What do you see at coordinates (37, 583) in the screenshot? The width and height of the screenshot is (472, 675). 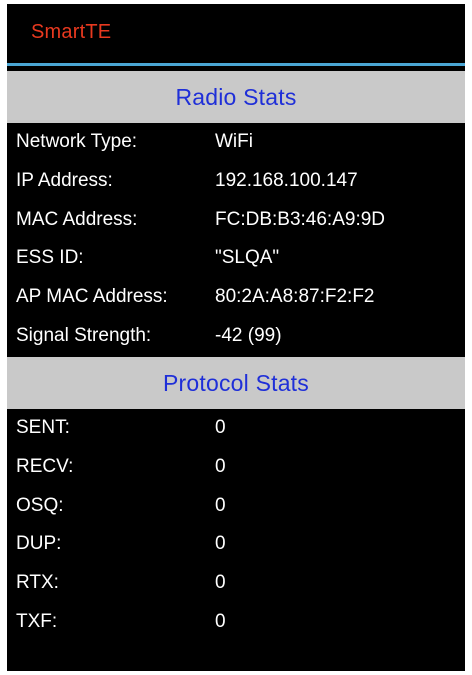 I see `stat-label: RTX:` at bounding box center [37, 583].